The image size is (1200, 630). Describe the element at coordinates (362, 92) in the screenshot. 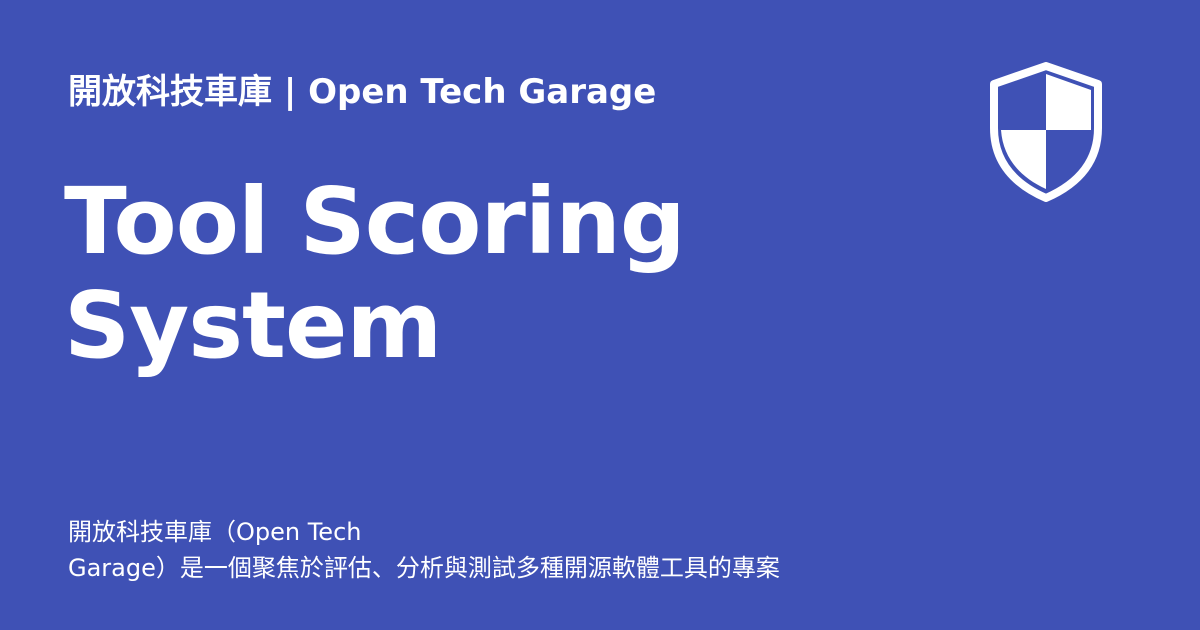

I see `brand-header: 開放科技車庫 | Open Tech Garage` at that location.